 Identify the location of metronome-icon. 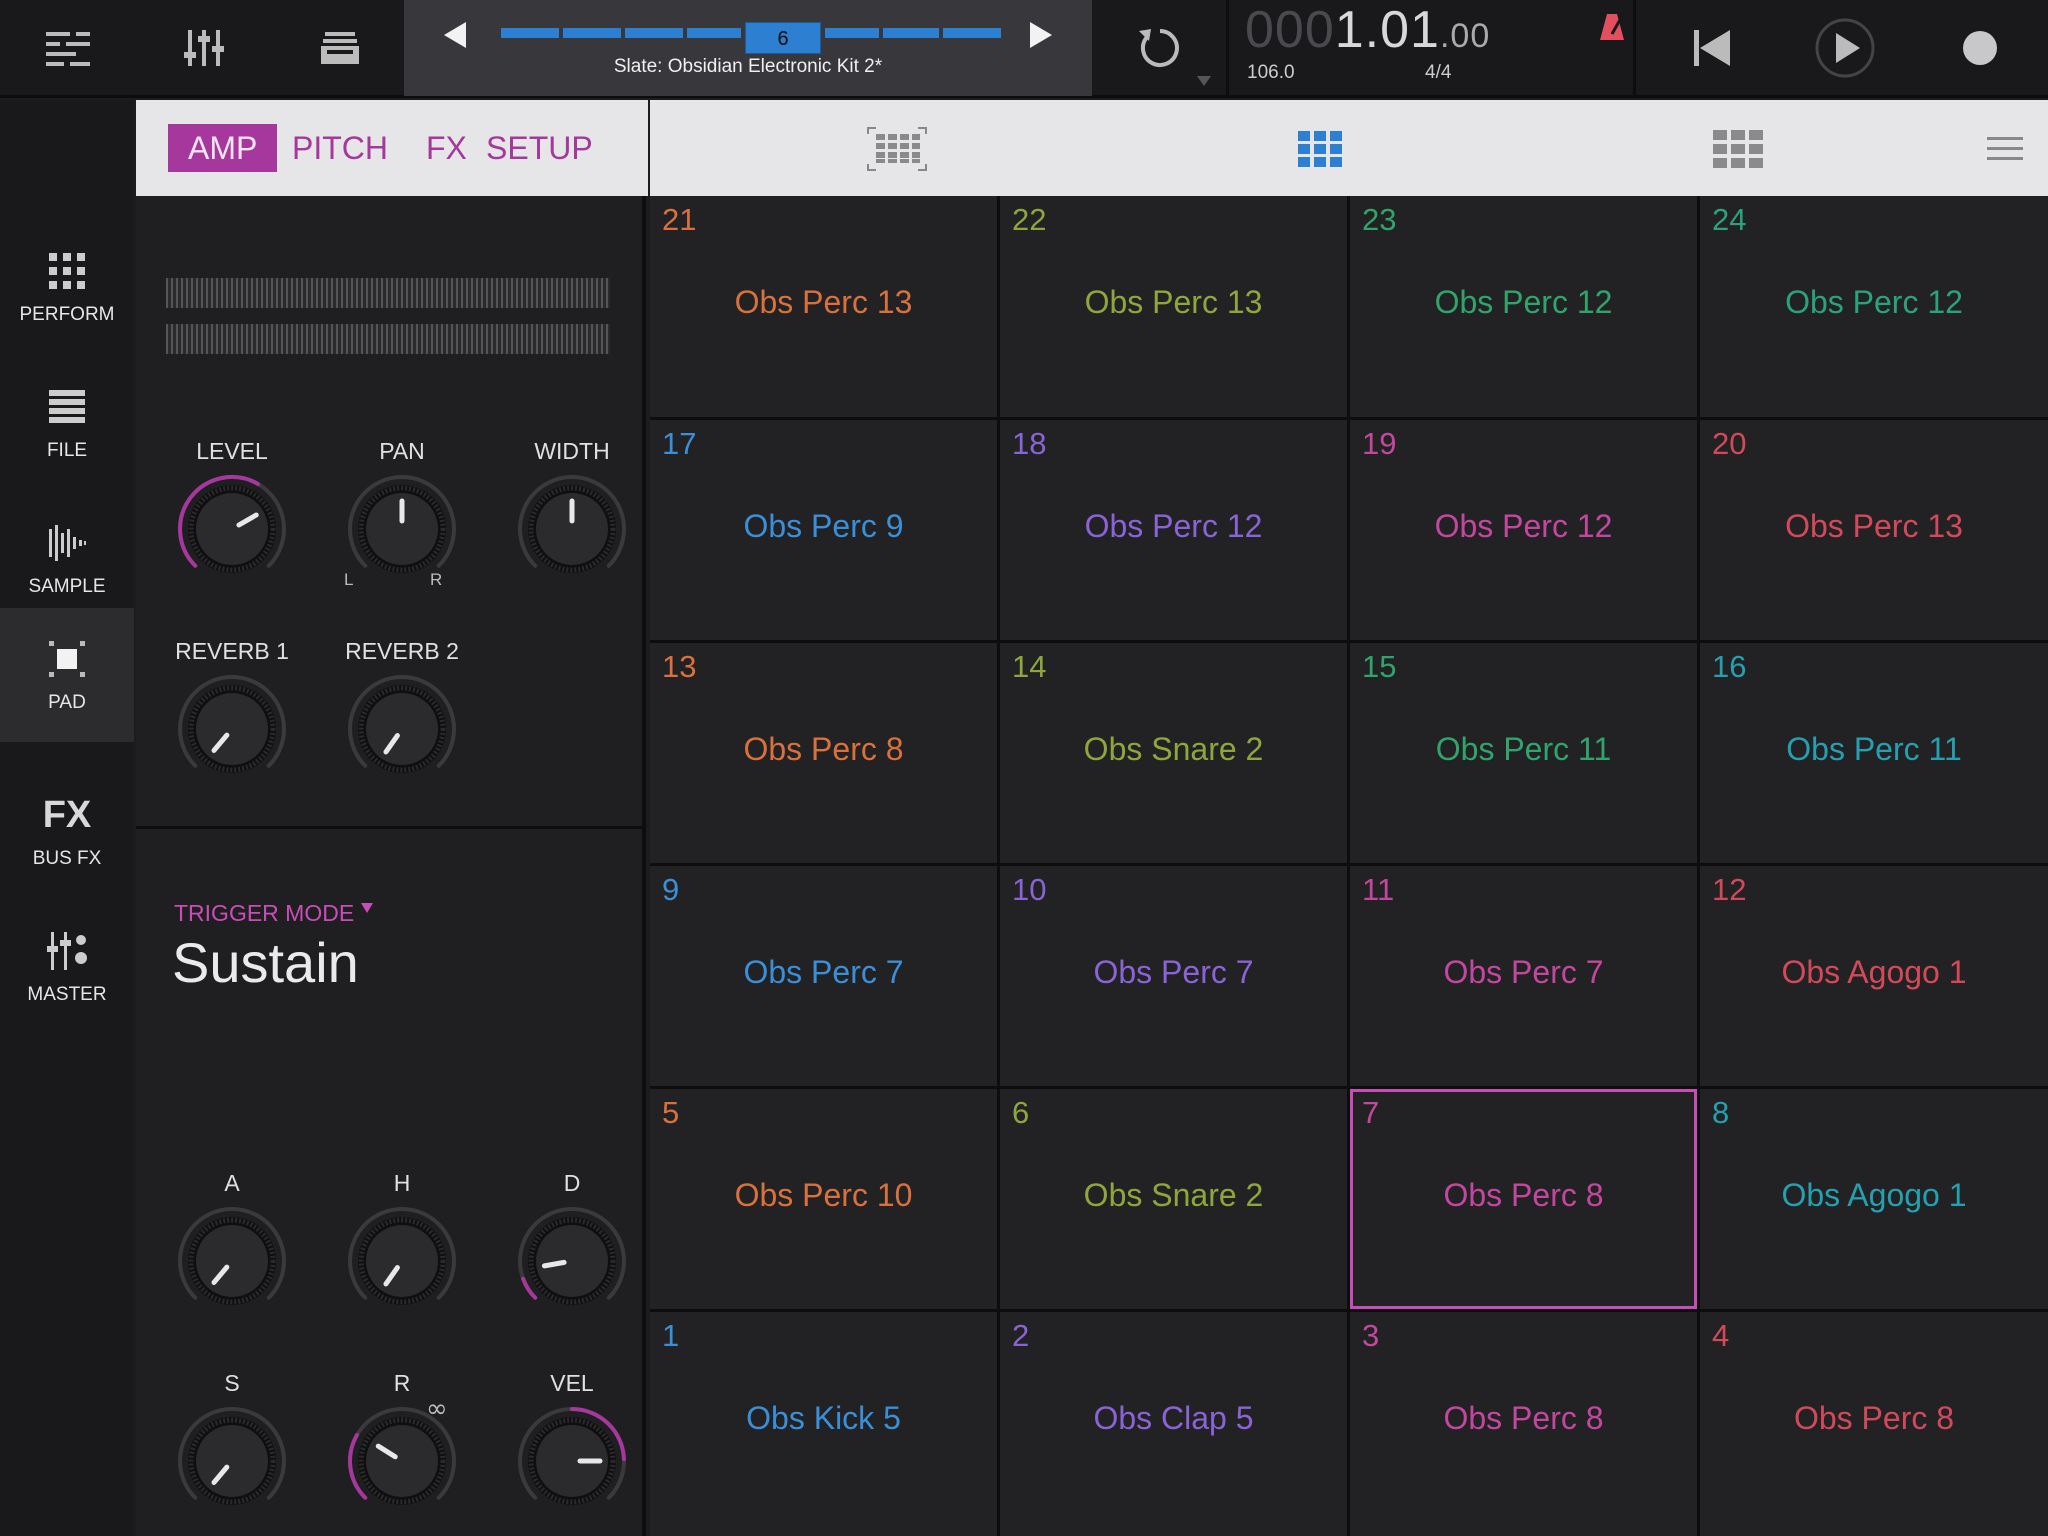
(1612, 29).